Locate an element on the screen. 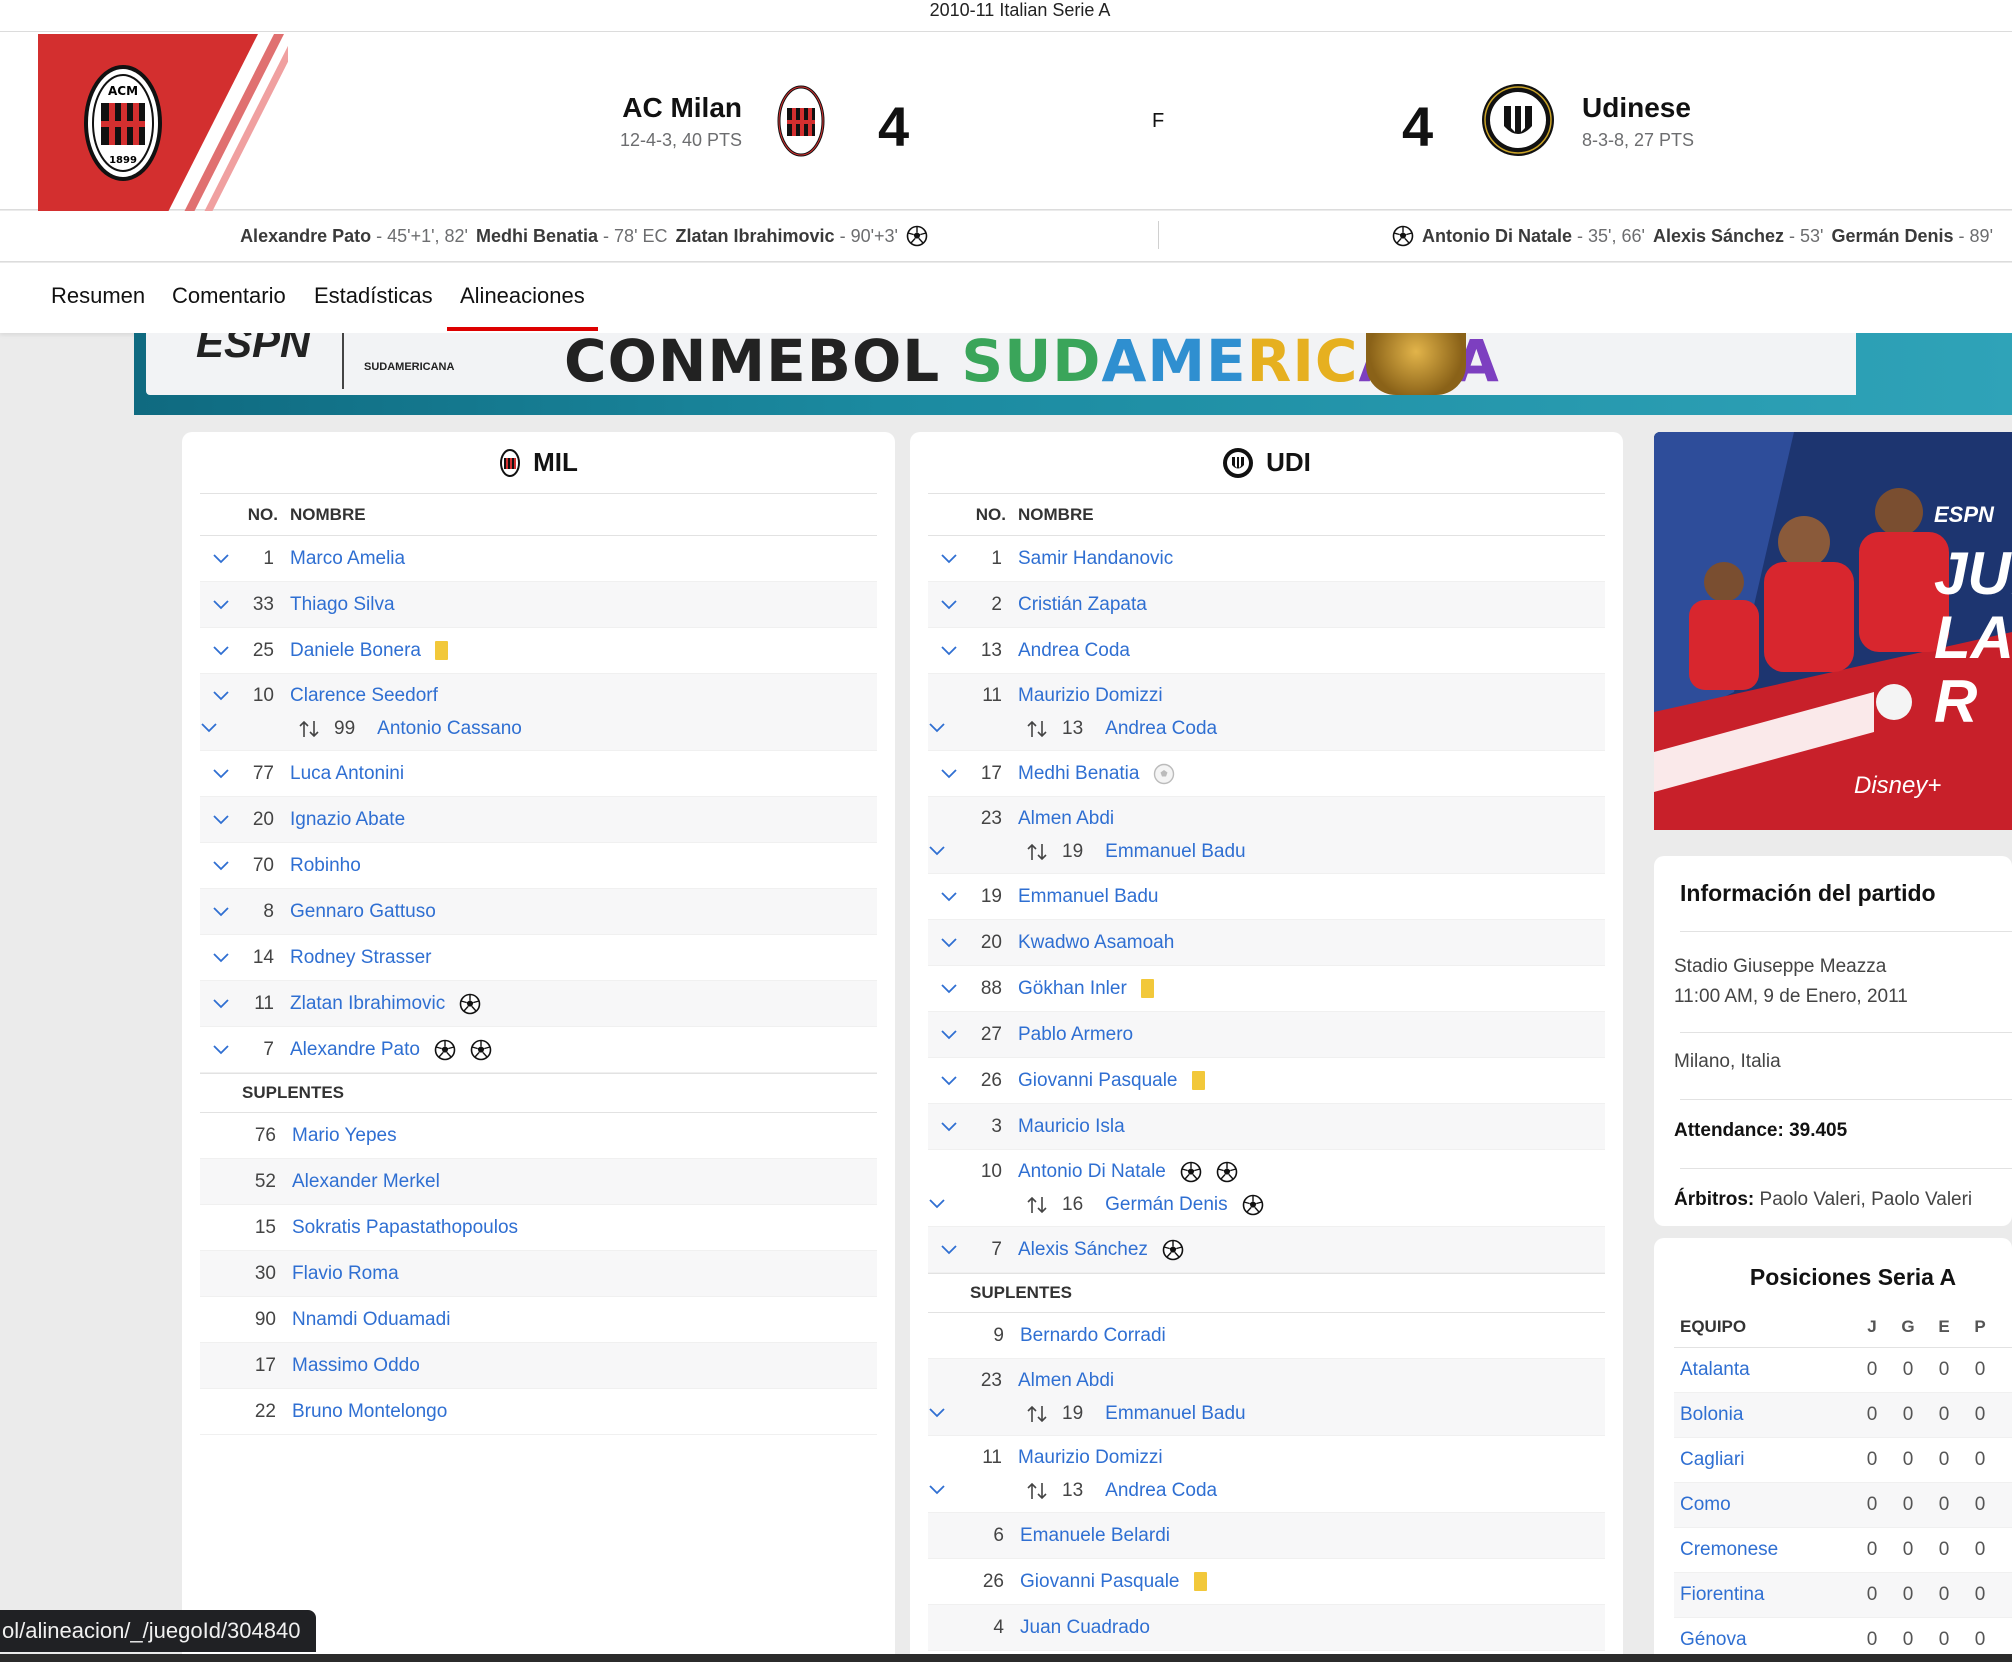  player-link: Gennaro Gattuso is located at coordinates (363, 912).